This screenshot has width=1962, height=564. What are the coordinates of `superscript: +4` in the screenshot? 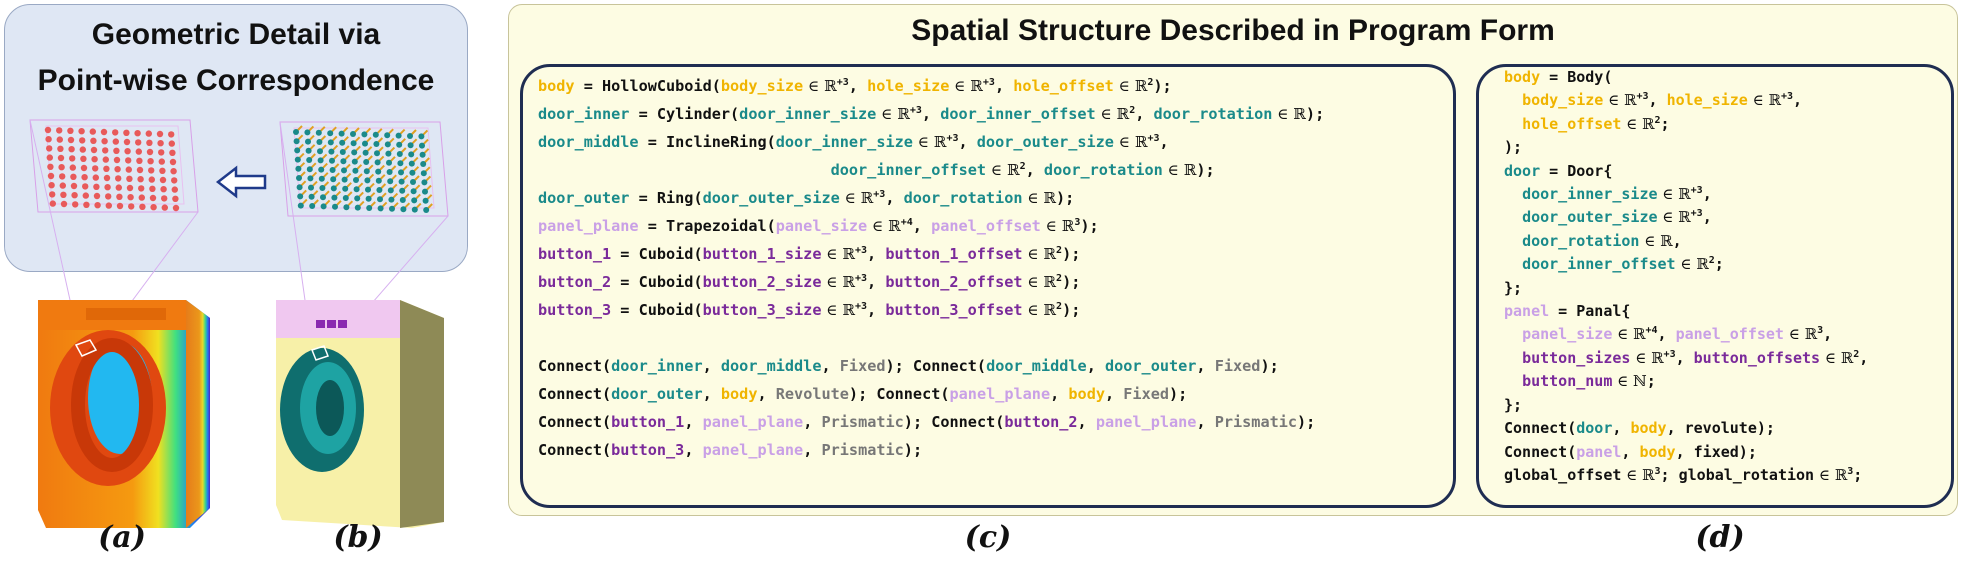 It's located at (906, 222).